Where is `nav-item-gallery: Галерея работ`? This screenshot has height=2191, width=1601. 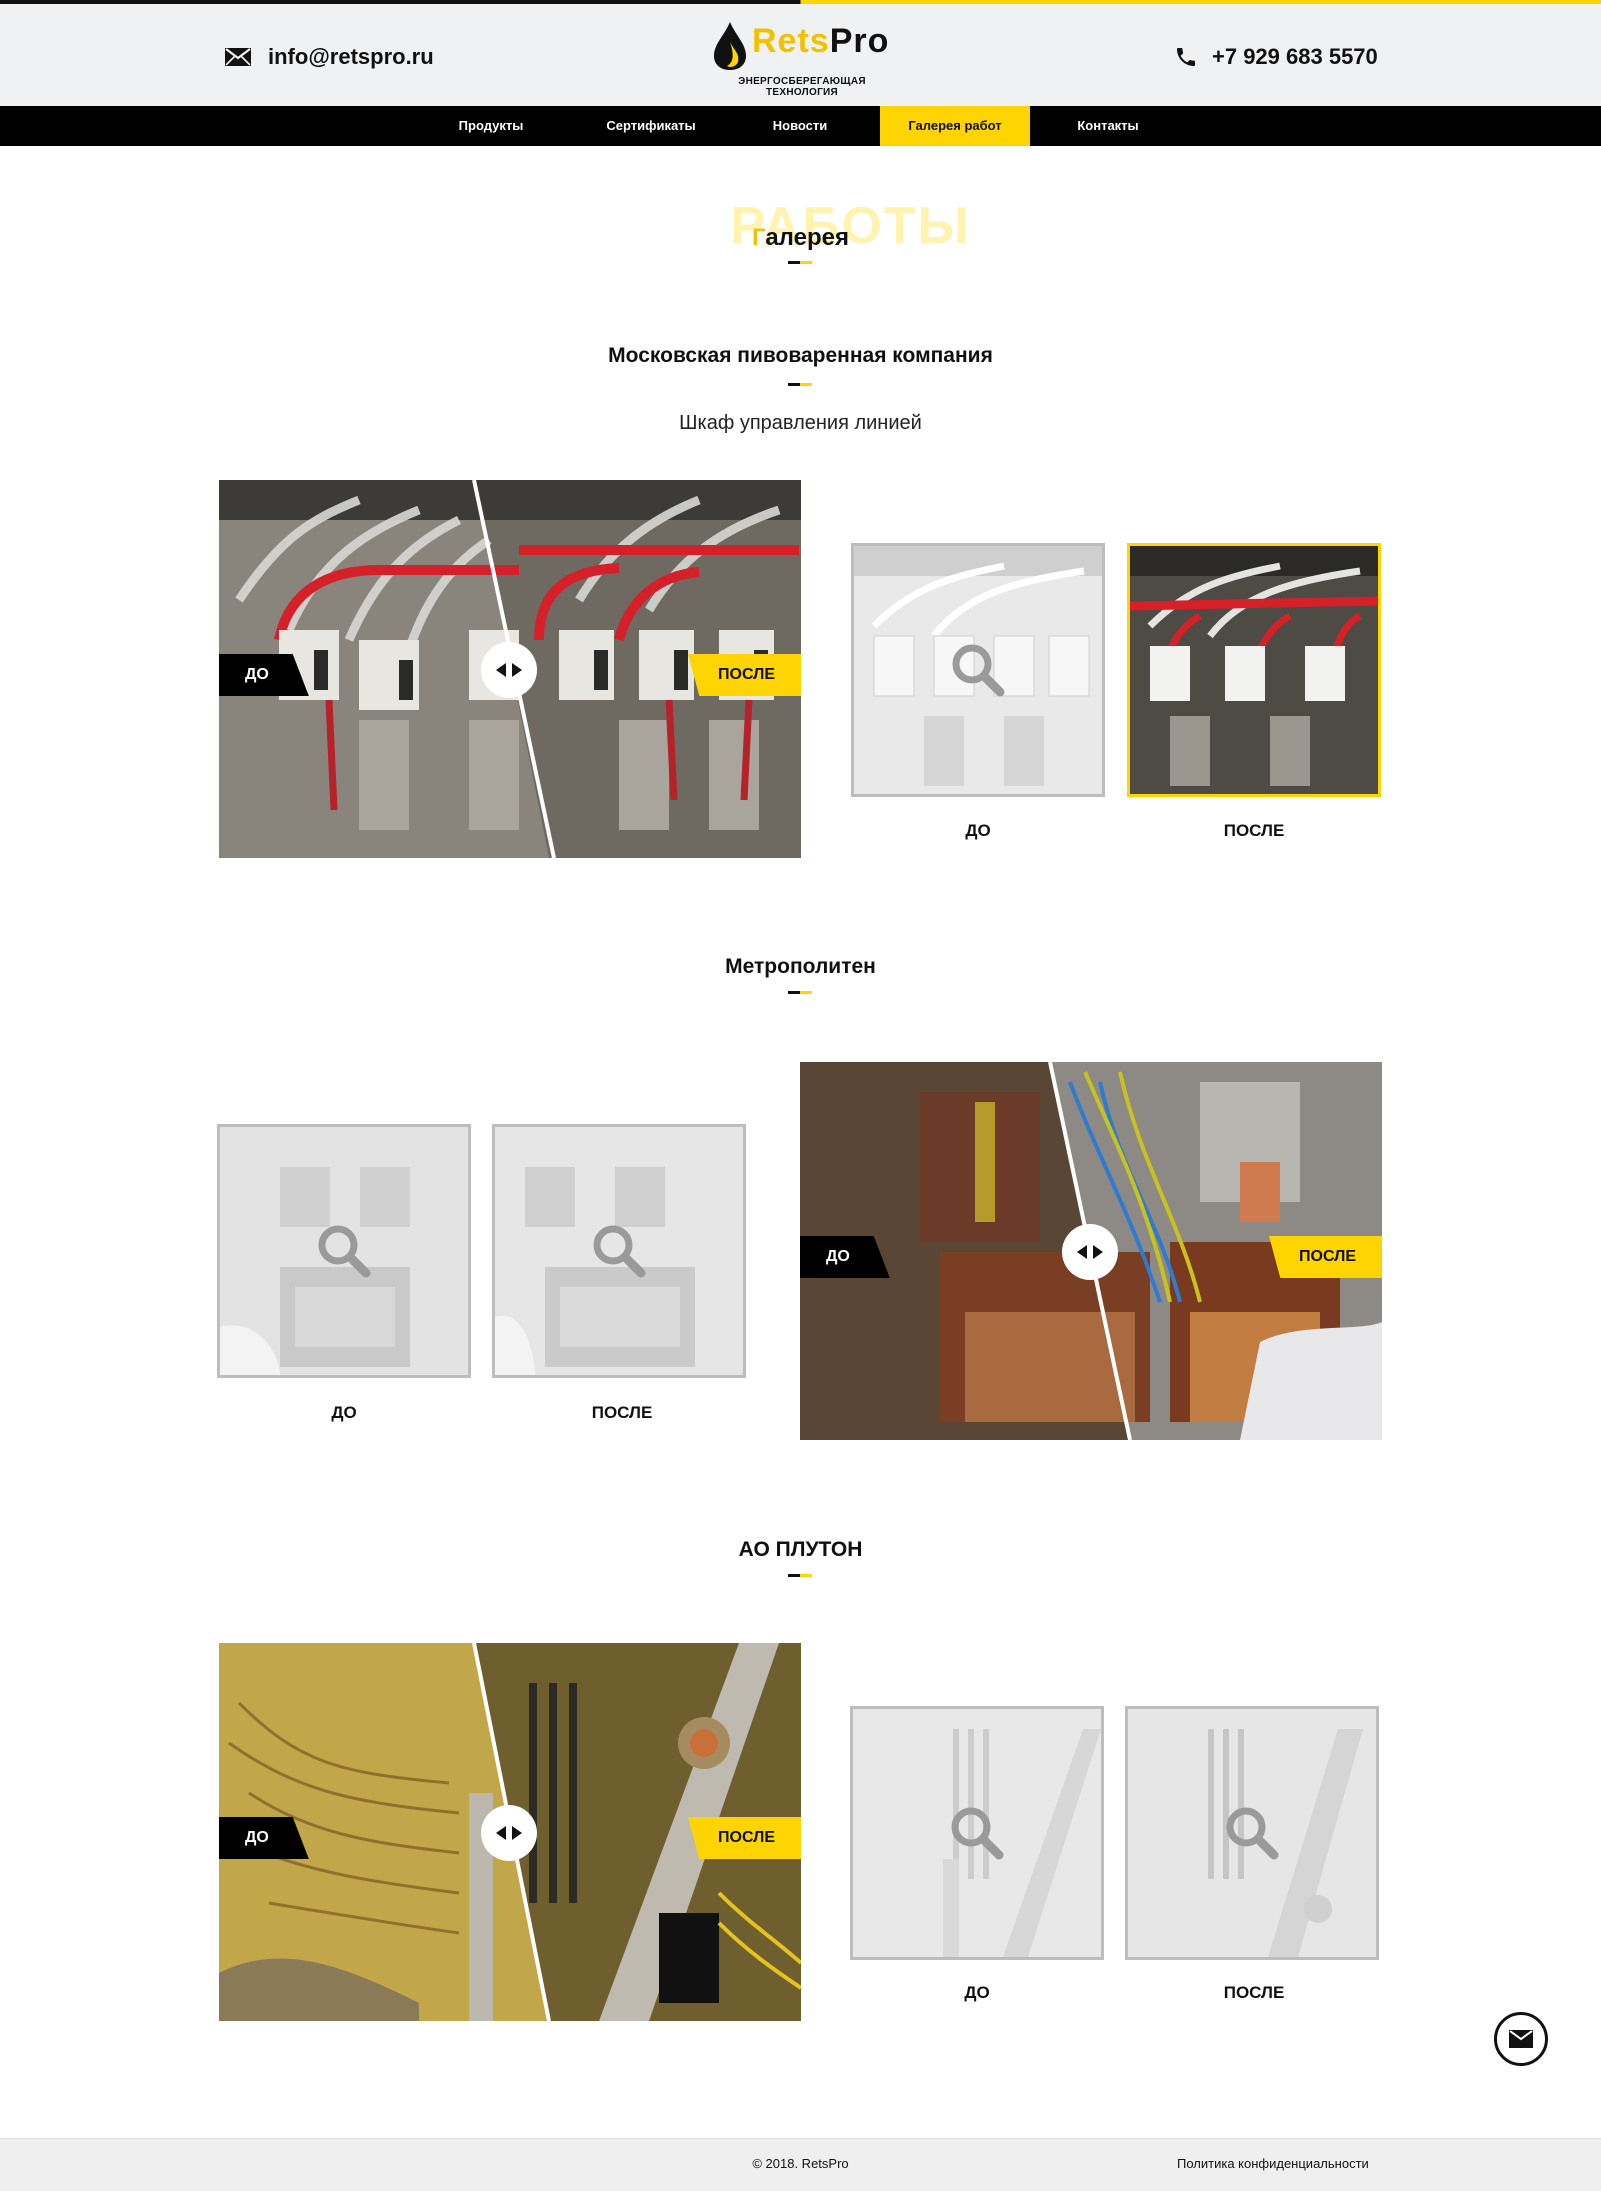 nav-item-gallery: Галерея работ is located at coordinates (955, 126).